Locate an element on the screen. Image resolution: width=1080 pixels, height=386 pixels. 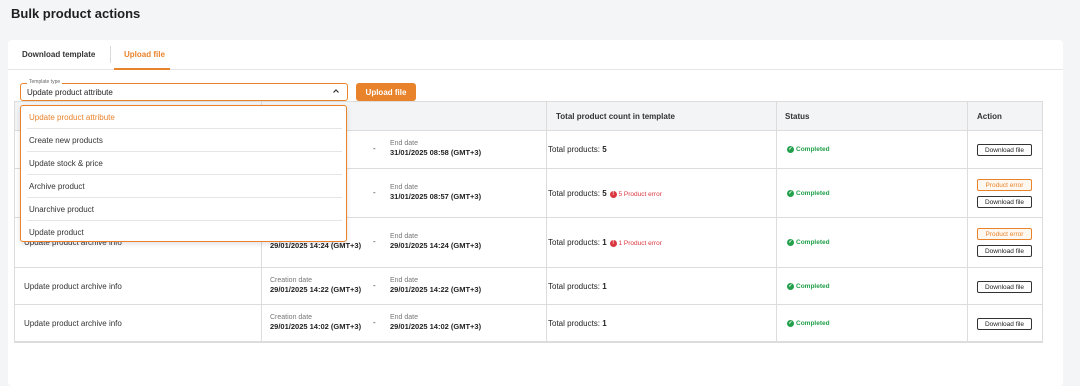
template-type-label: Template type is located at coordinates (45, 82).